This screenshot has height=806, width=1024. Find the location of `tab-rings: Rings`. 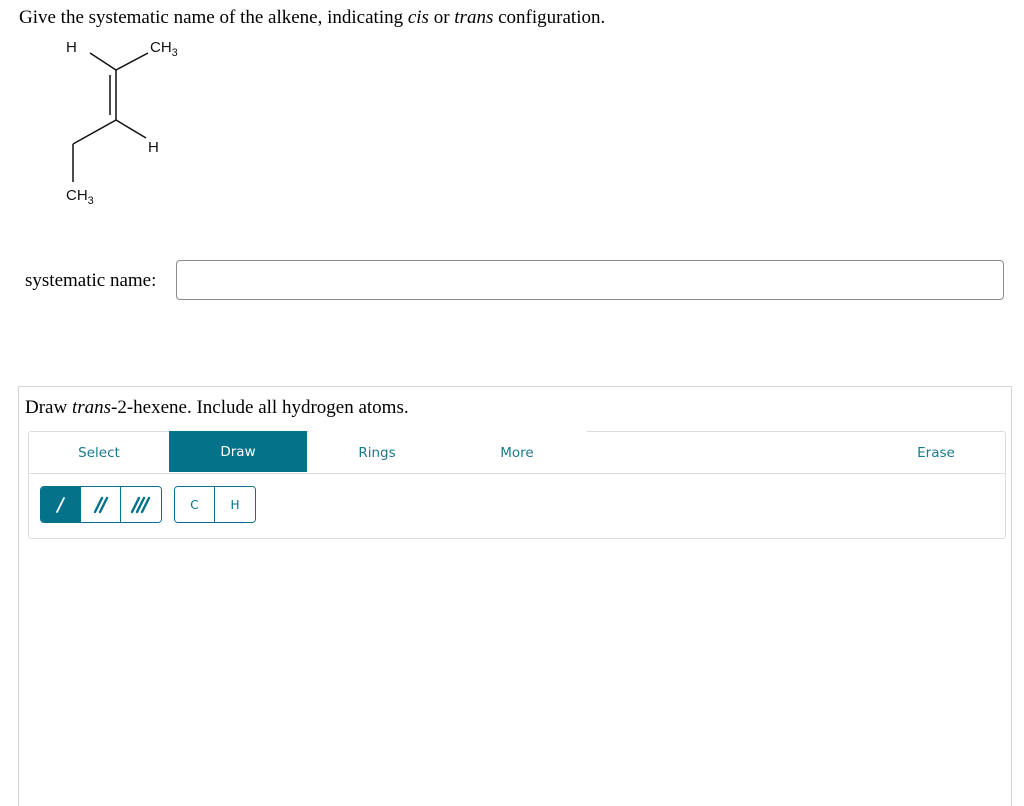

tab-rings: Rings is located at coordinates (377, 452).